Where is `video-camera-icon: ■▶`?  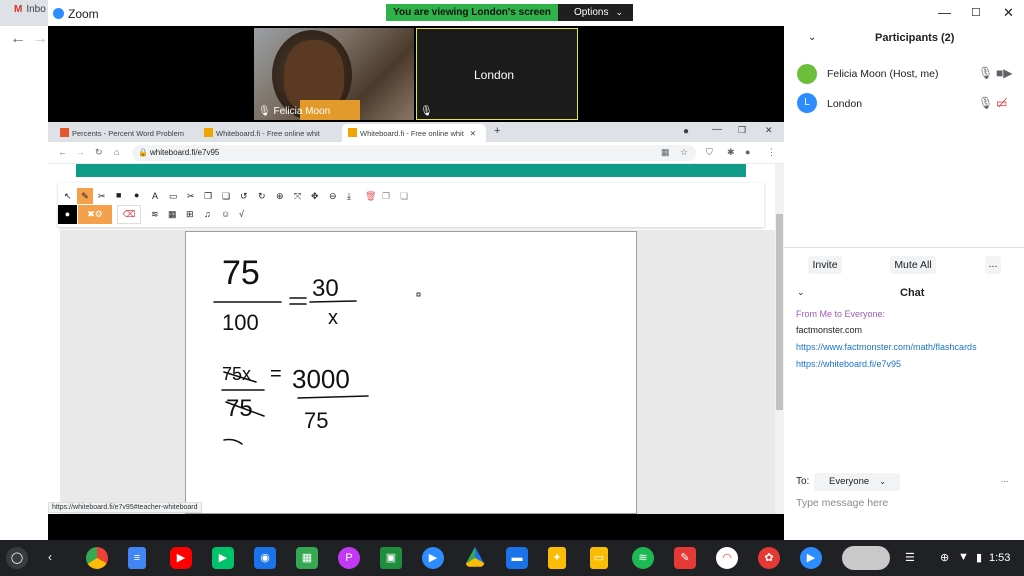 video-camera-icon: ■▶ is located at coordinates (1004, 73).